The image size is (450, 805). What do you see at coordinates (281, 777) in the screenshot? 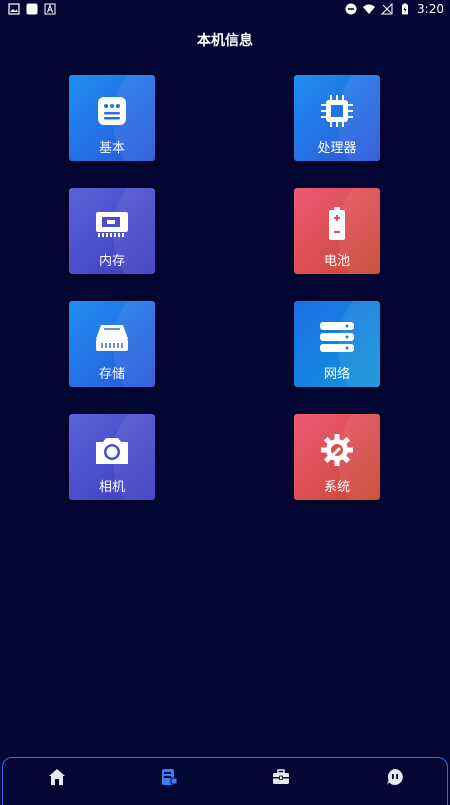
I see `toolbox-icon` at bounding box center [281, 777].